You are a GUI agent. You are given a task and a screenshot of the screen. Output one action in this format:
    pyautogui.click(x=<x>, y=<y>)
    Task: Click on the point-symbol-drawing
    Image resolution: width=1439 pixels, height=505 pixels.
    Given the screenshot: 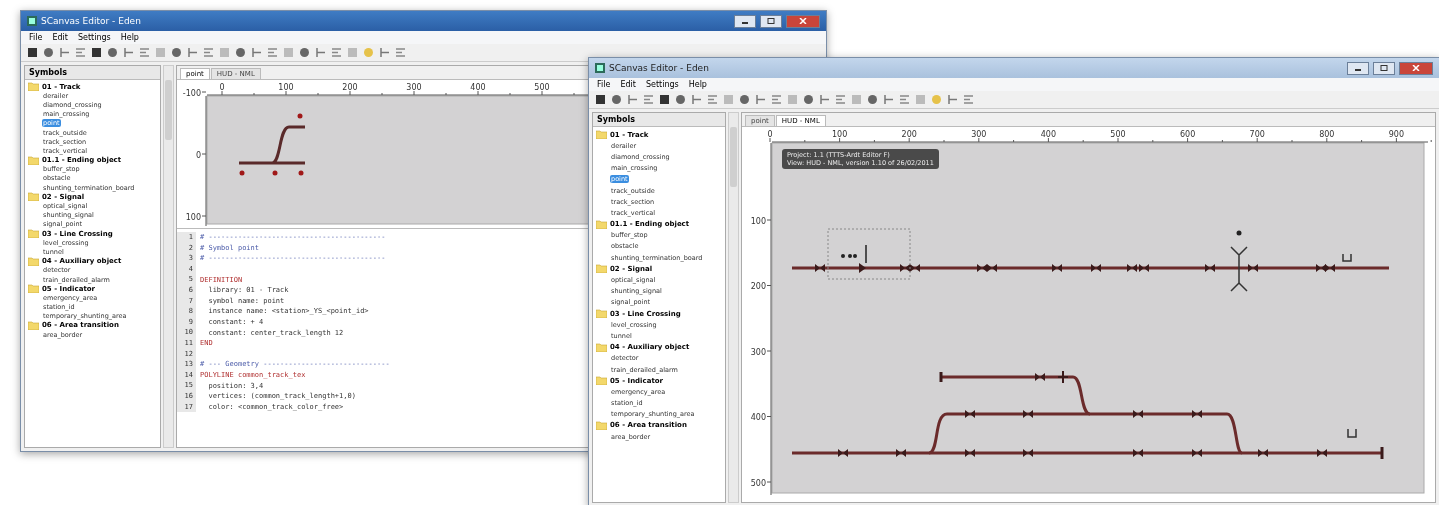 What is the action you would take?
    pyautogui.click(x=272, y=144)
    